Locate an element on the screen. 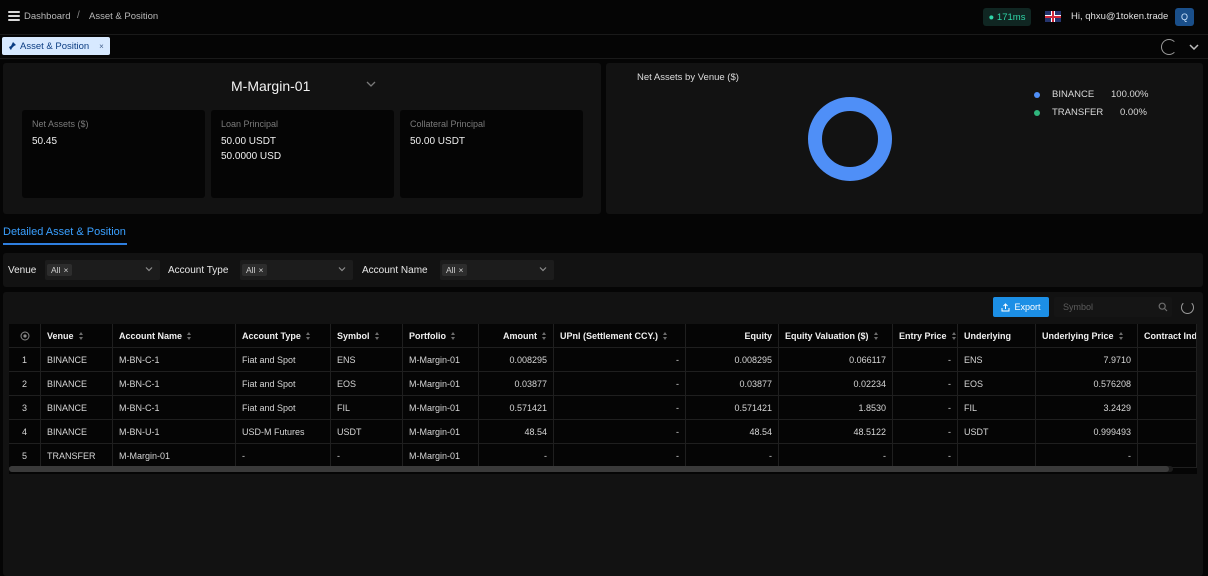 This screenshot has height=576, width=1208. table-cell: TRANSFER is located at coordinates (77, 456).